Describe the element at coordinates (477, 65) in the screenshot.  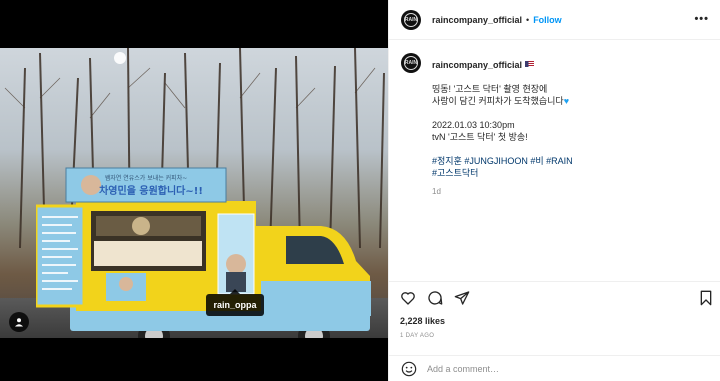
I see `caption-username: raincompany_official` at that location.